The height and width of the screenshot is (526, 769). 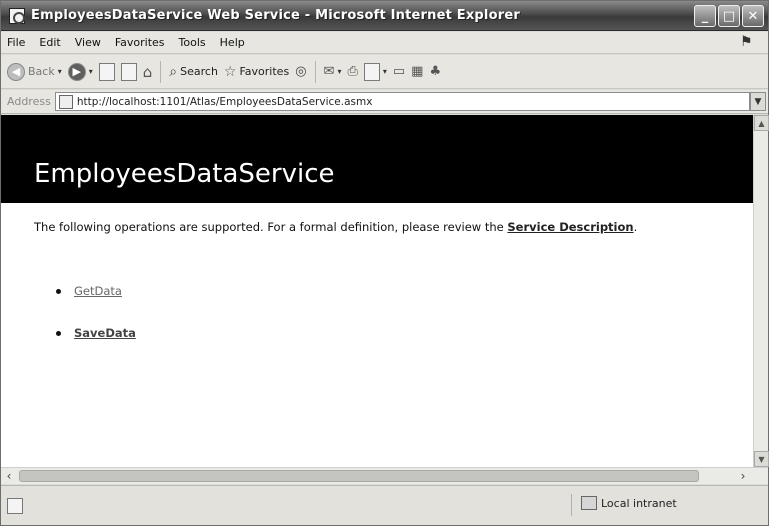 I want to click on back-arrow-icon: ◀, so click(x=16, y=71).